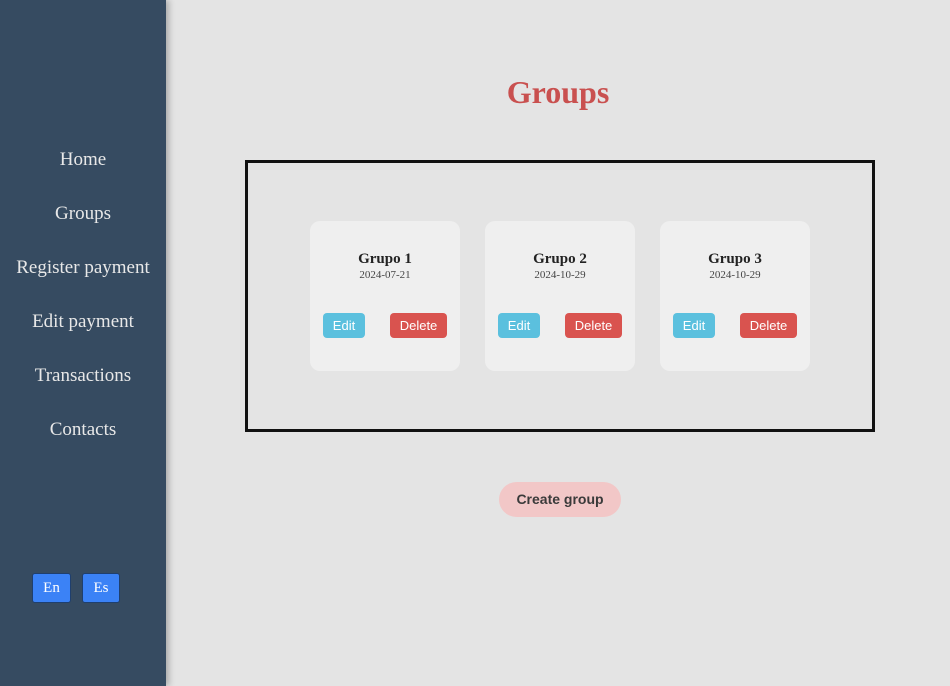  Describe the element at coordinates (83, 430) in the screenshot. I see `sidebar-item-contacts: Contacts` at that location.